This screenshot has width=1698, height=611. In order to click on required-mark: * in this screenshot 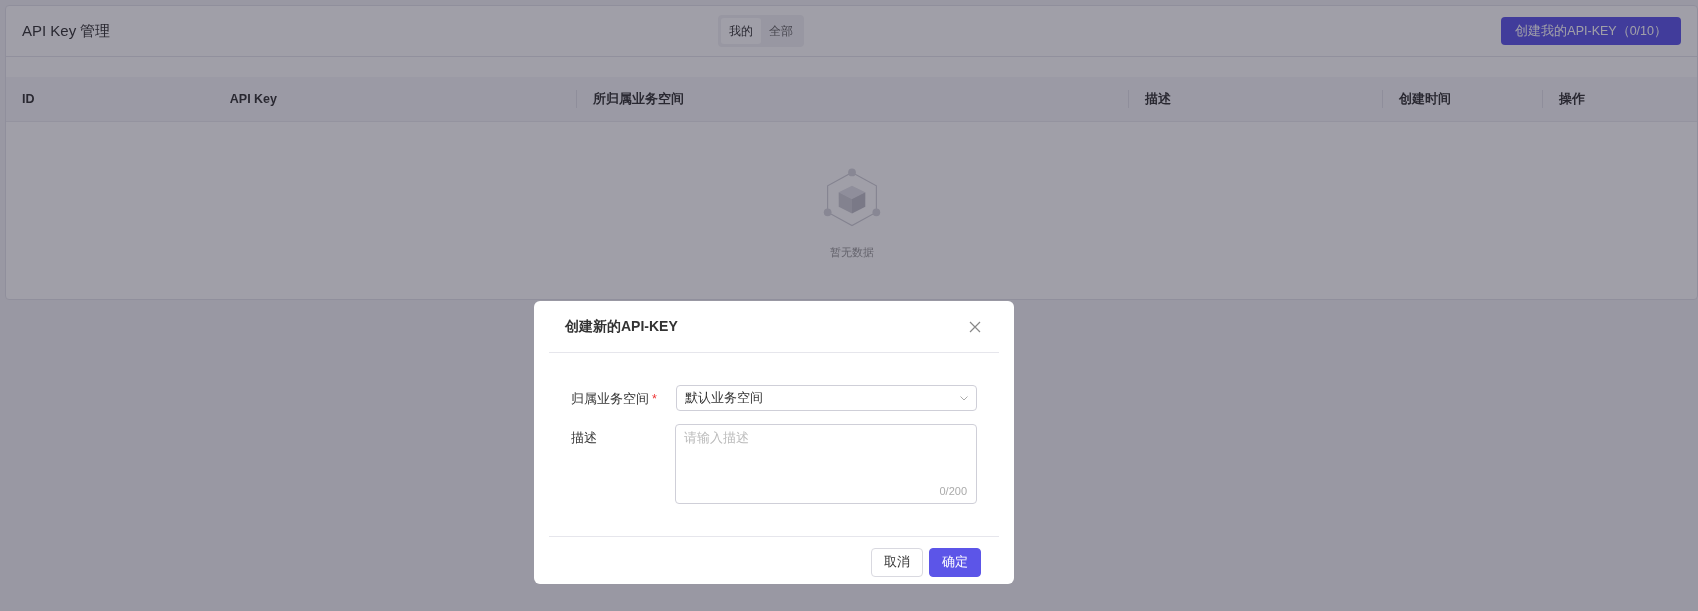, I will do `click(654, 399)`.